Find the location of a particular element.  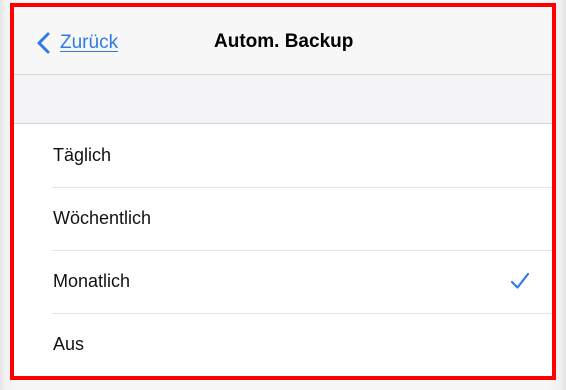

page-title: Autom. Backup is located at coordinates (284, 41).